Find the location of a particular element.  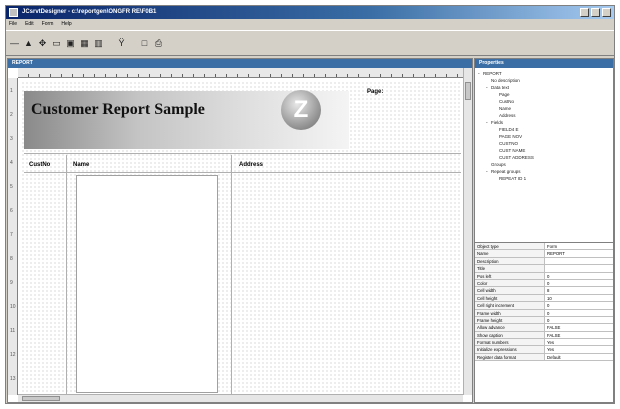

menu-help: Help is located at coordinates (66, 24).